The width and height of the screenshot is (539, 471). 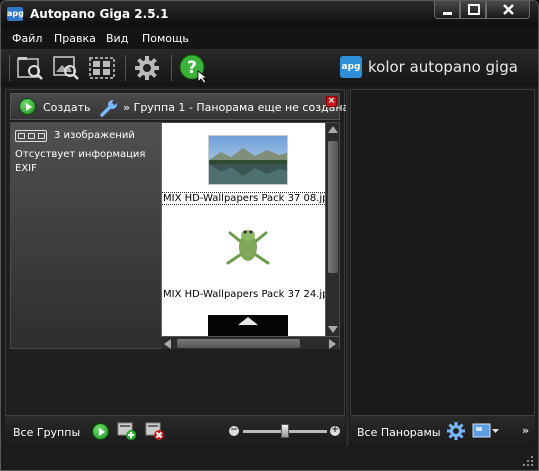 What do you see at coordinates (165, 38) in the screenshot?
I see `menu-help: Помощь` at bounding box center [165, 38].